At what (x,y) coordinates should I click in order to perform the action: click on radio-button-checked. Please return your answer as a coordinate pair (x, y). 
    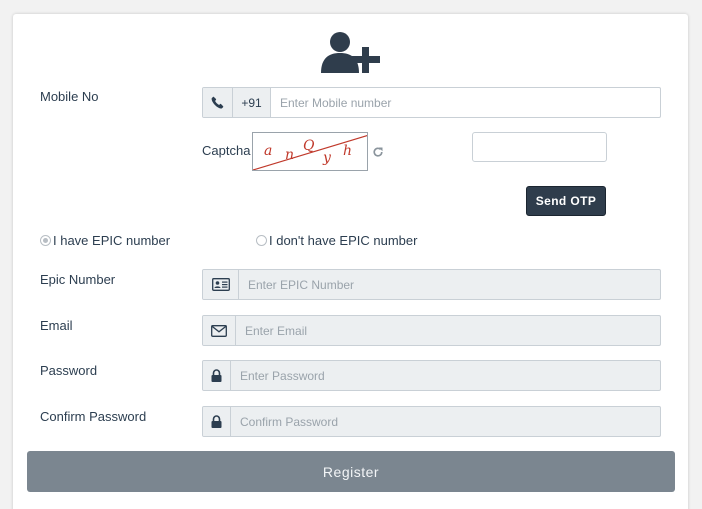
    Looking at the image, I should click on (45, 240).